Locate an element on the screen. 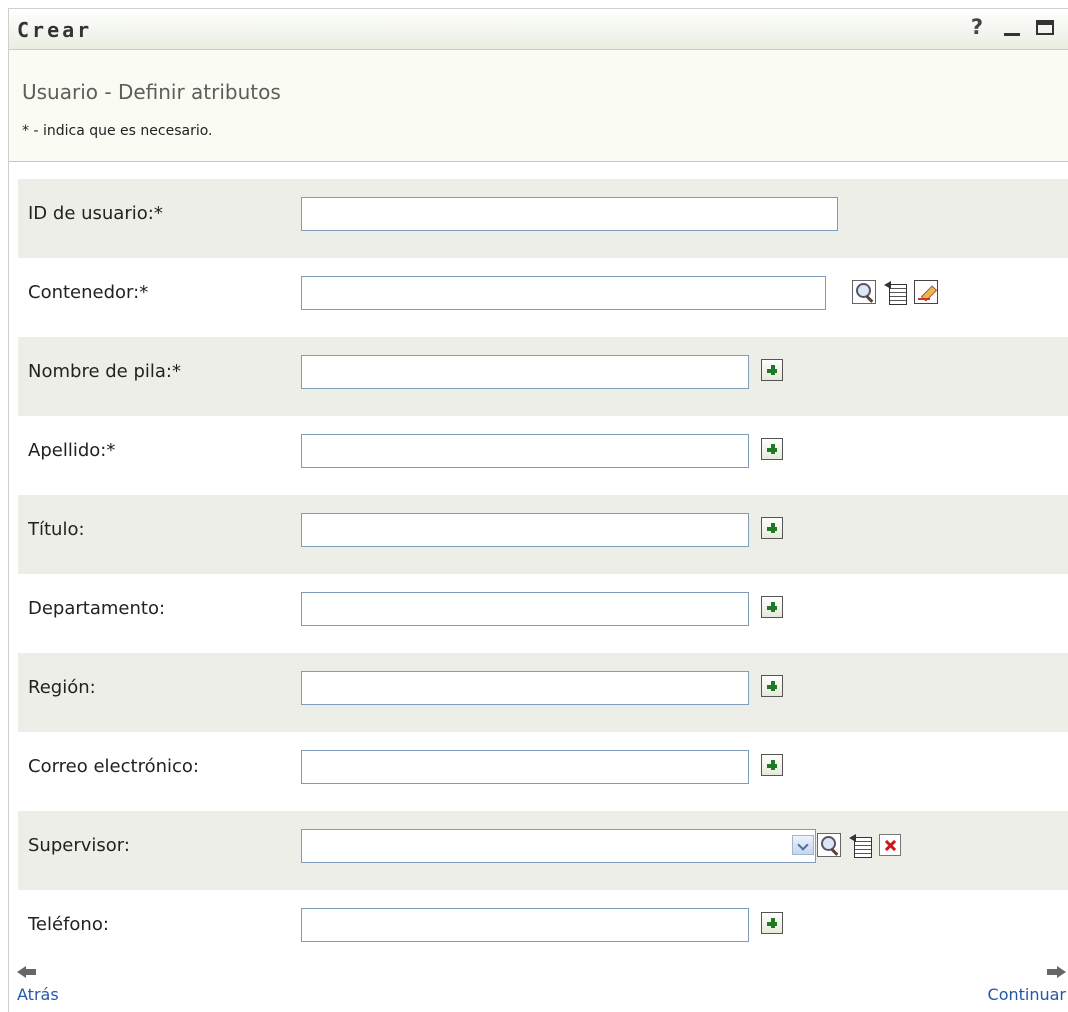  last-name-label: Apellido:* is located at coordinates (72, 450).